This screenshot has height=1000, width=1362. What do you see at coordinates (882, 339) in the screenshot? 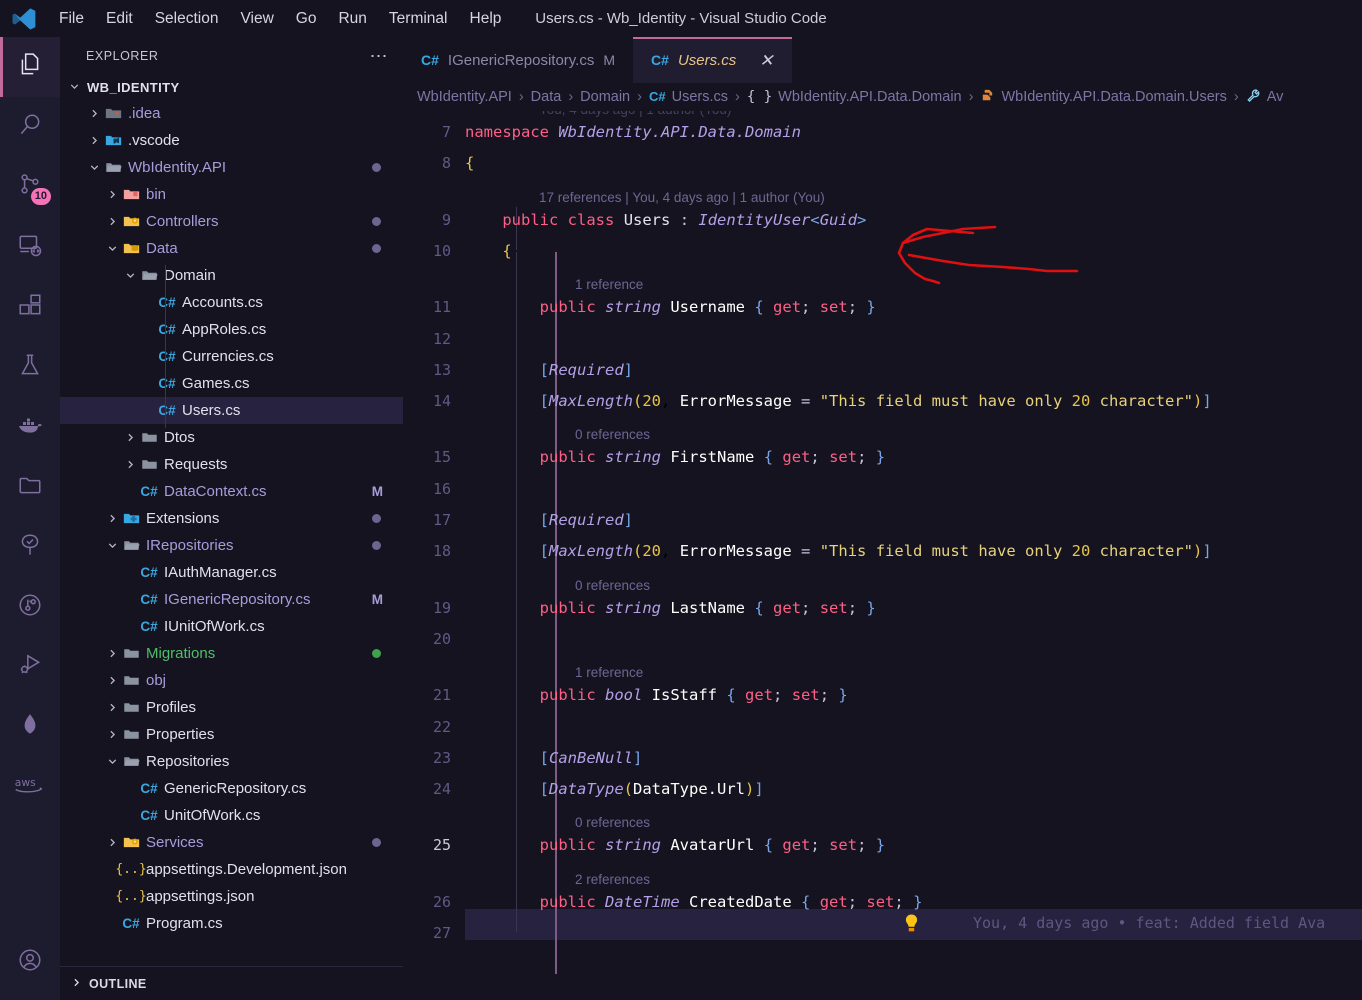
I see `code-line: 12` at bounding box center [882, 339].